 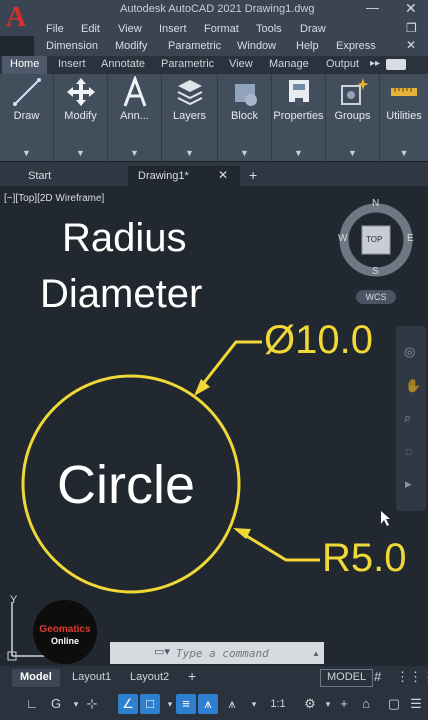 What do you see at coordinates (407, 418) in the screenshot?
I see `zoom-icon: ⌕` at bounding box center [407, 418].